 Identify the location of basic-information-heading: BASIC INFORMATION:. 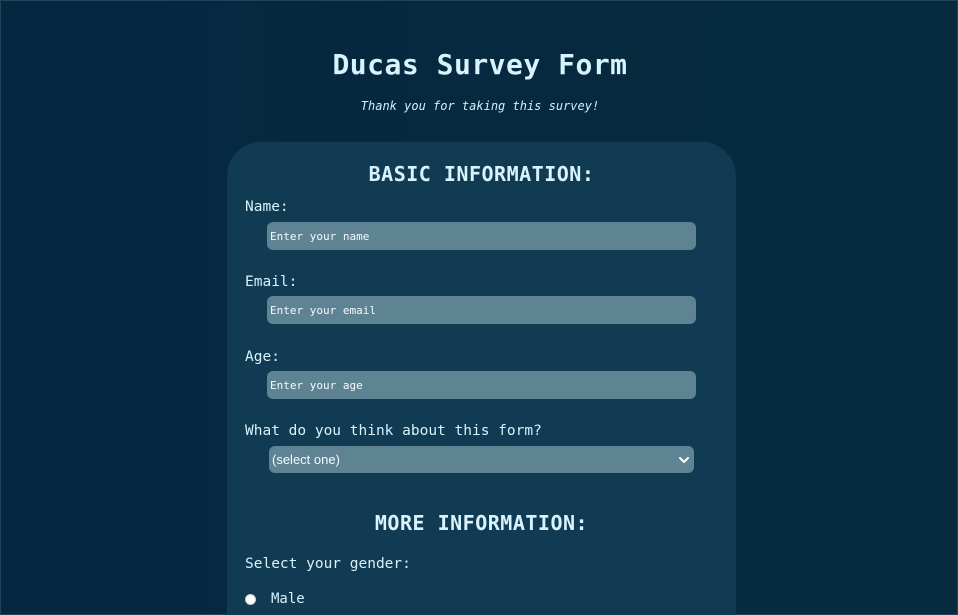
(481, 174).